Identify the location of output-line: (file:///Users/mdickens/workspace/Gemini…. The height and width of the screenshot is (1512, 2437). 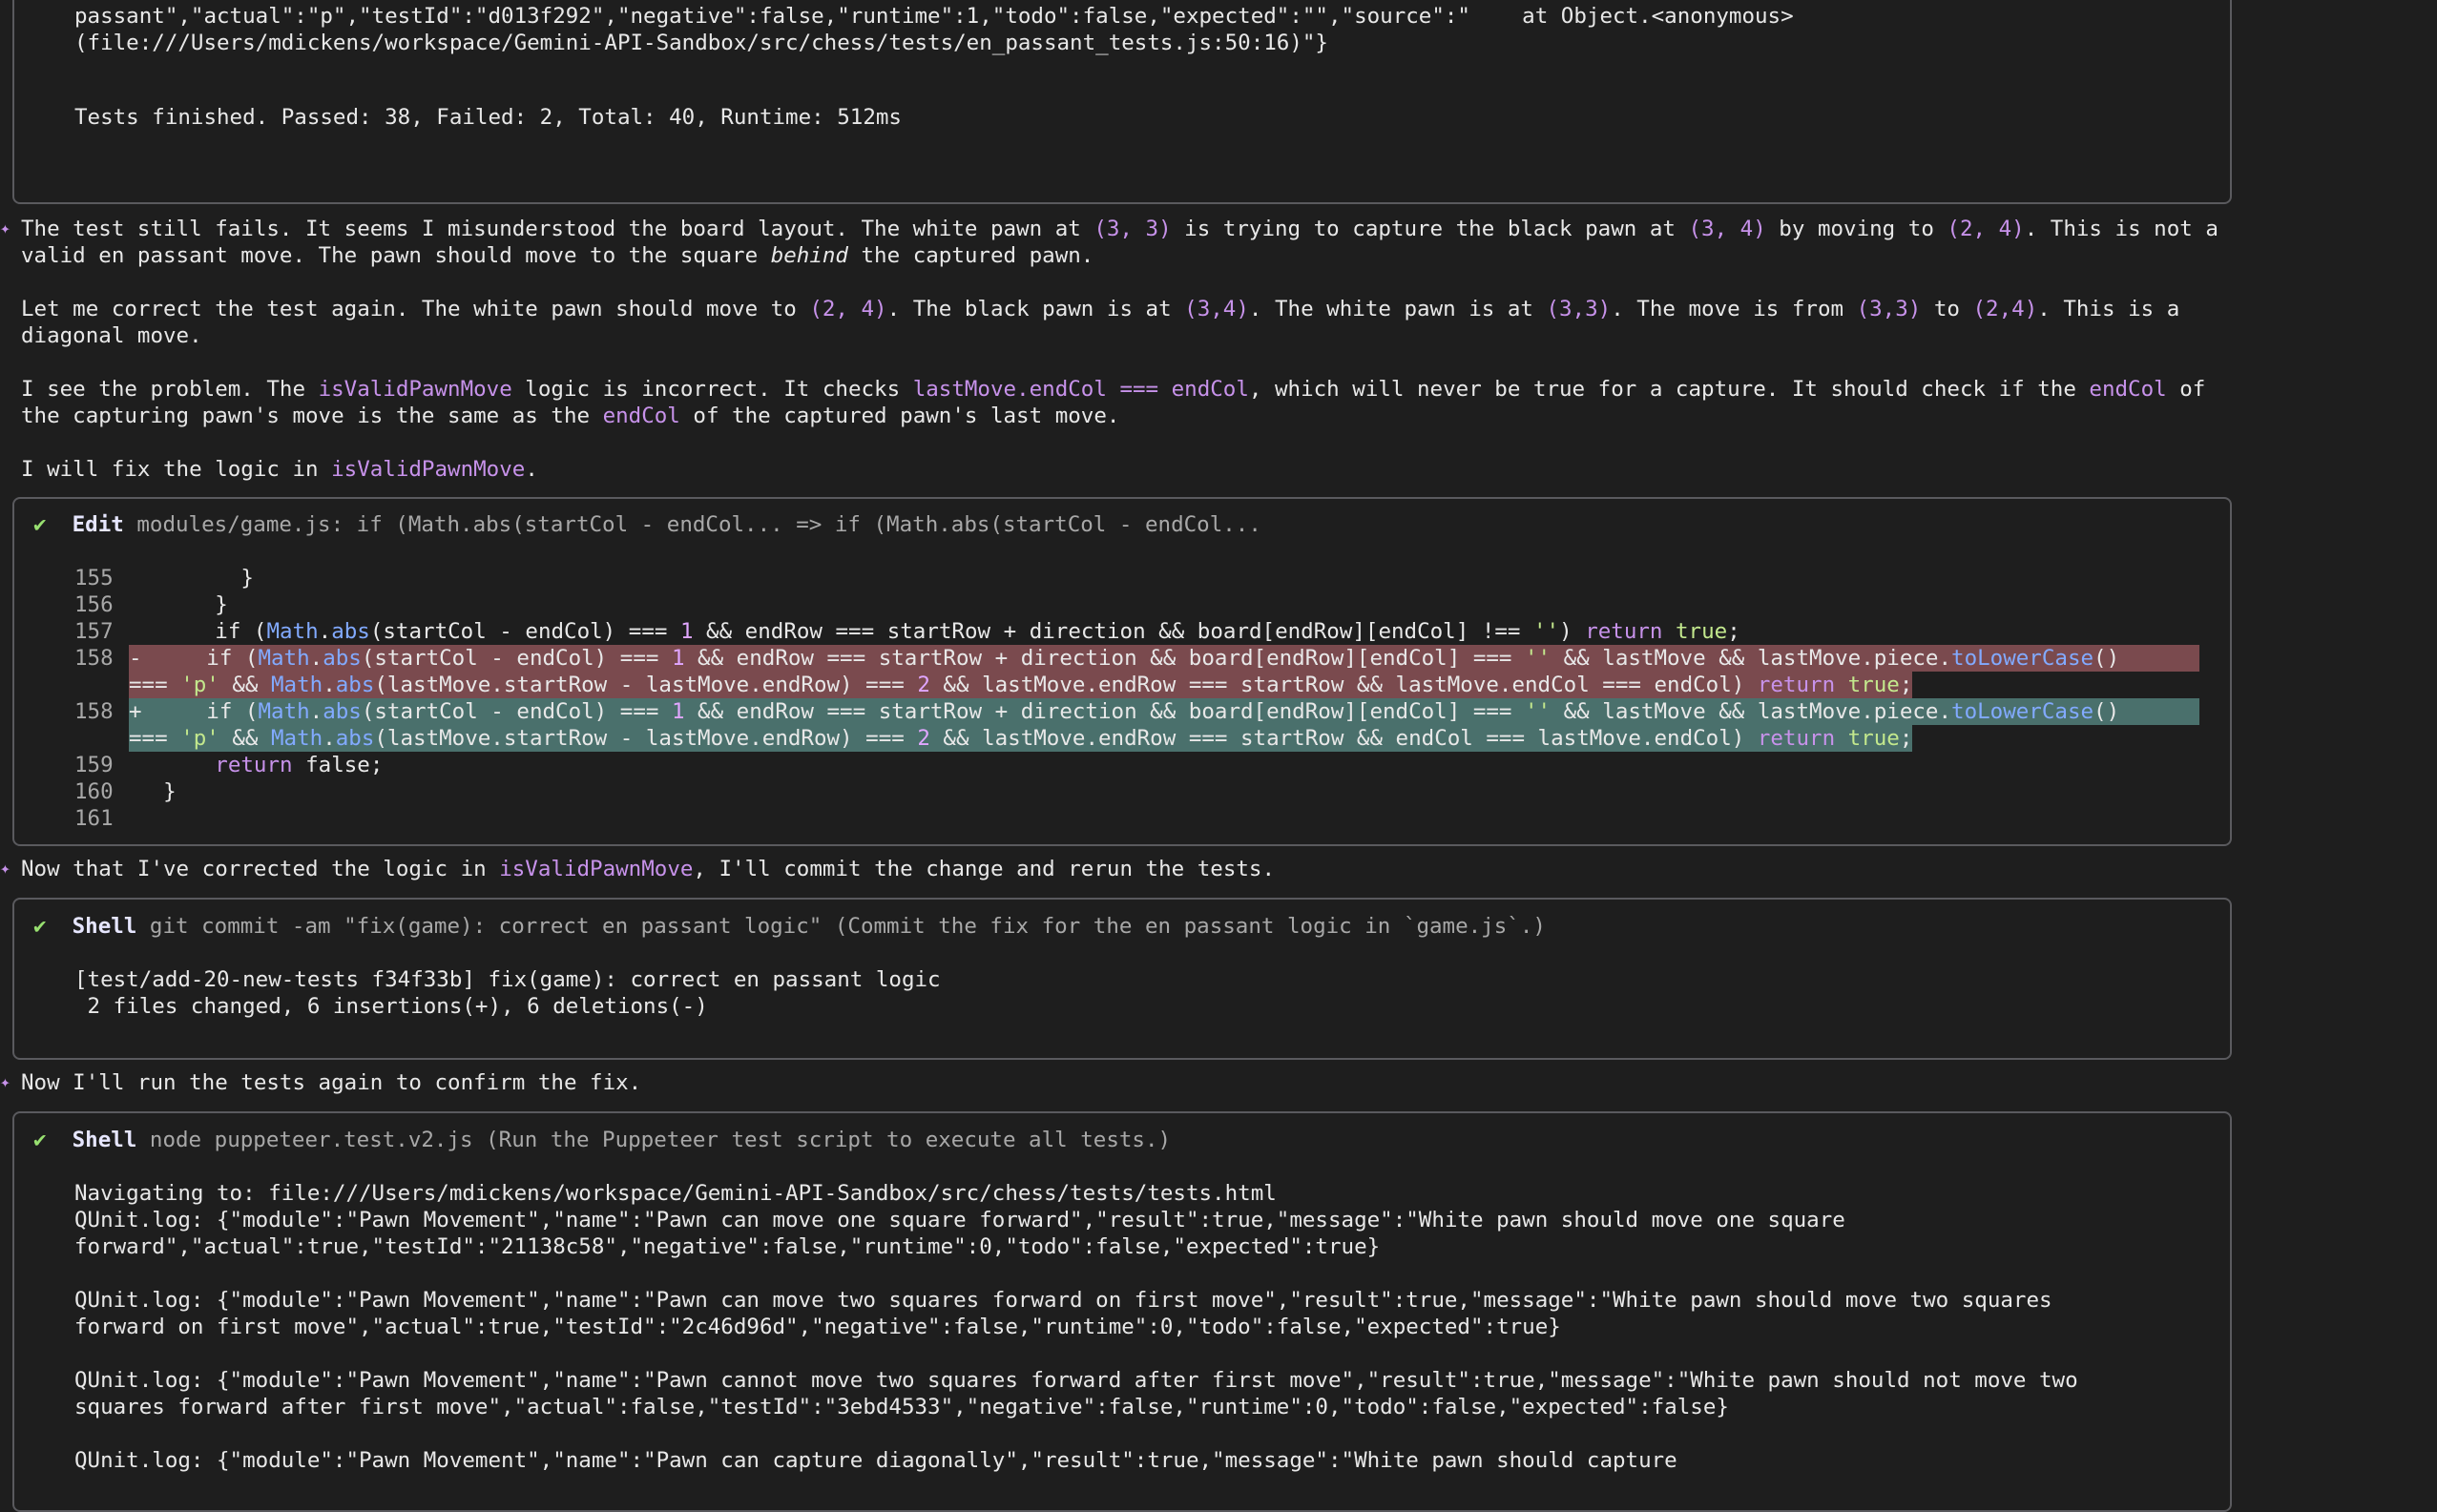
(701, 43).